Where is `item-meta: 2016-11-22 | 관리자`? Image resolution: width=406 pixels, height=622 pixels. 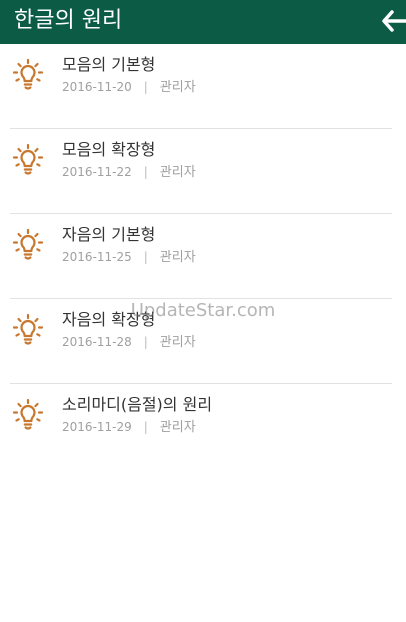
item-meta: 2016-11-22 | 관리자 is located at coordinates (129, 172).